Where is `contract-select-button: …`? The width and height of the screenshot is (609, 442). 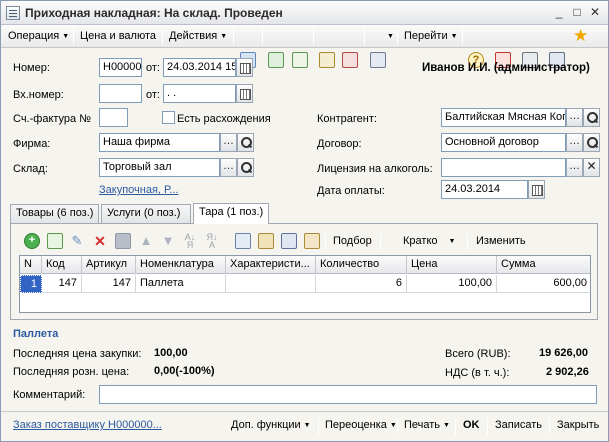
contract-select-button: … is located at coordinates (574, 142).